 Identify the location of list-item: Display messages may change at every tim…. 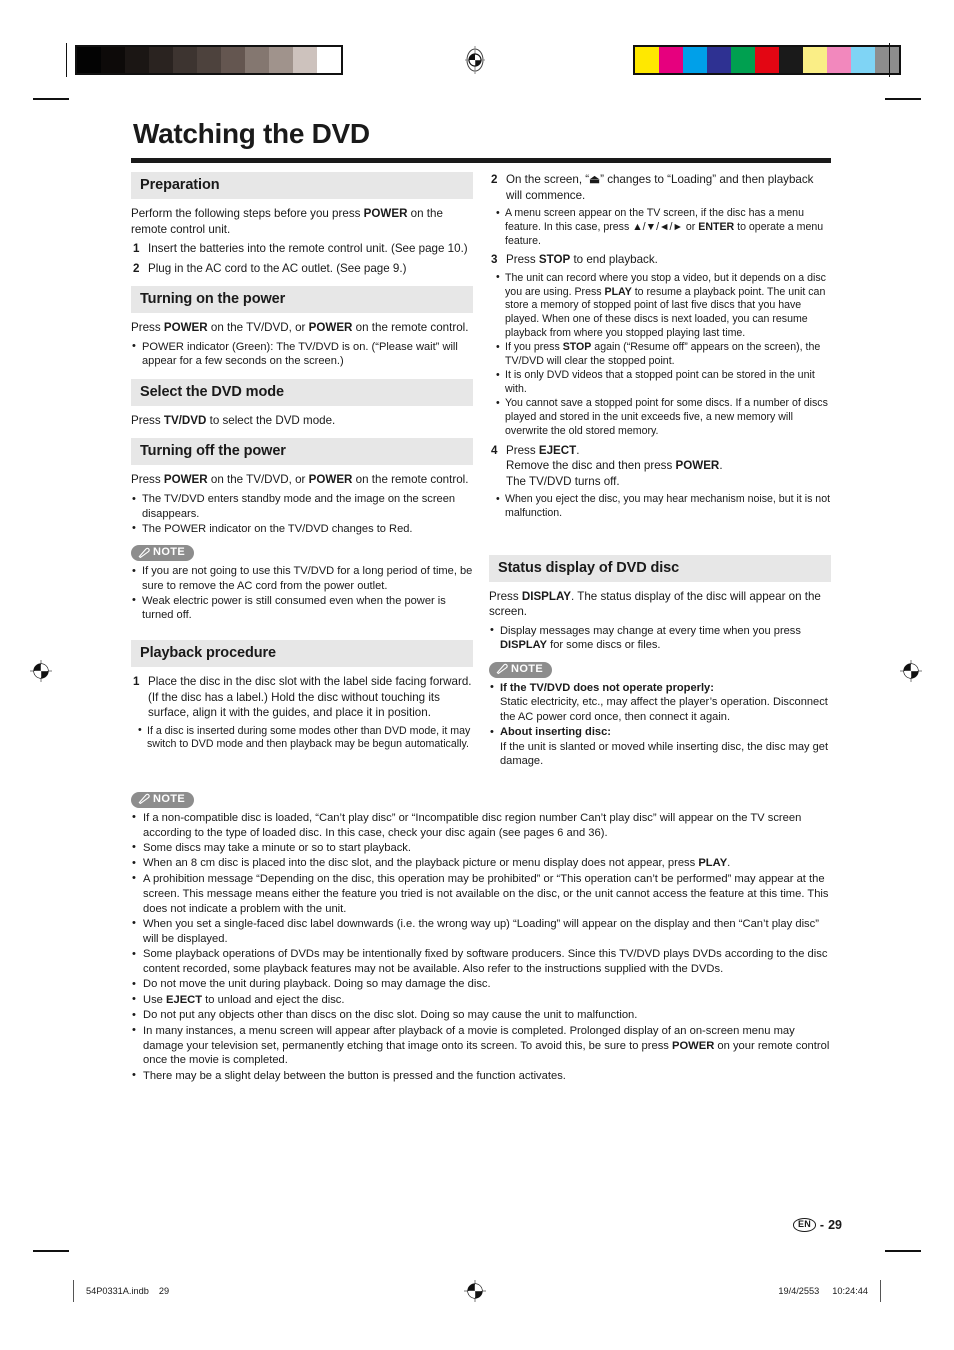
(660, 638).